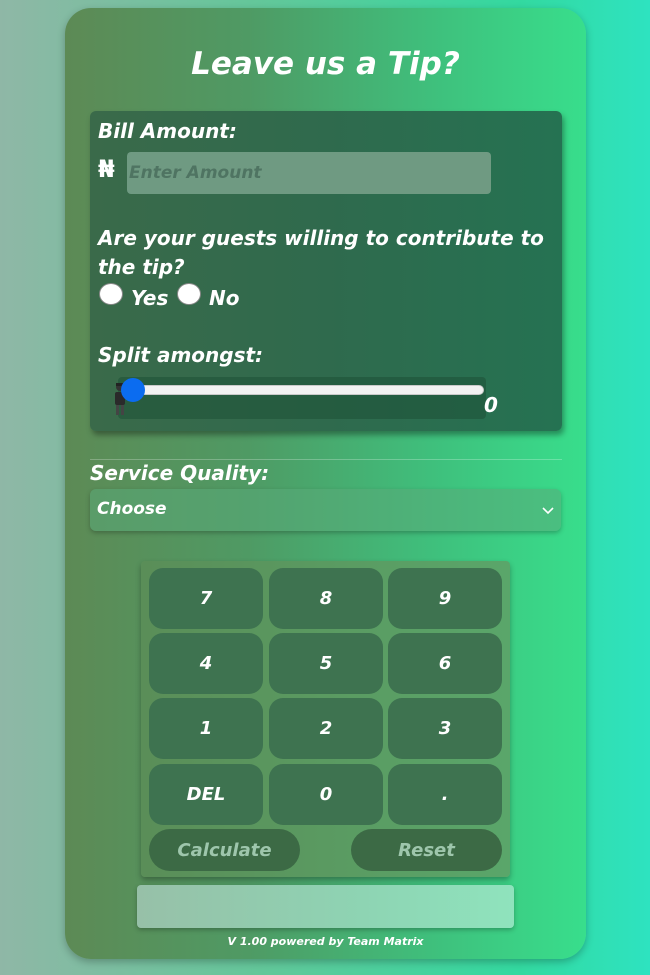  What do you see at coordinates (326, 728) in the screenshot?
I see `key-2: 2` at bounding box center [326, 728].